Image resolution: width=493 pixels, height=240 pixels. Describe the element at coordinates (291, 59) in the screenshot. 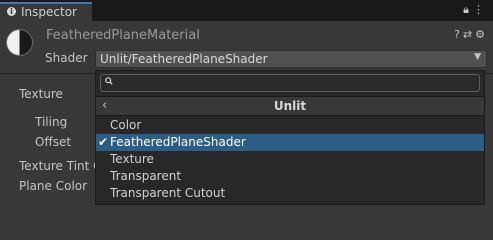

I see `shader-dropdown: Unlit/FeatheredPlaneShader ▼` at that location.